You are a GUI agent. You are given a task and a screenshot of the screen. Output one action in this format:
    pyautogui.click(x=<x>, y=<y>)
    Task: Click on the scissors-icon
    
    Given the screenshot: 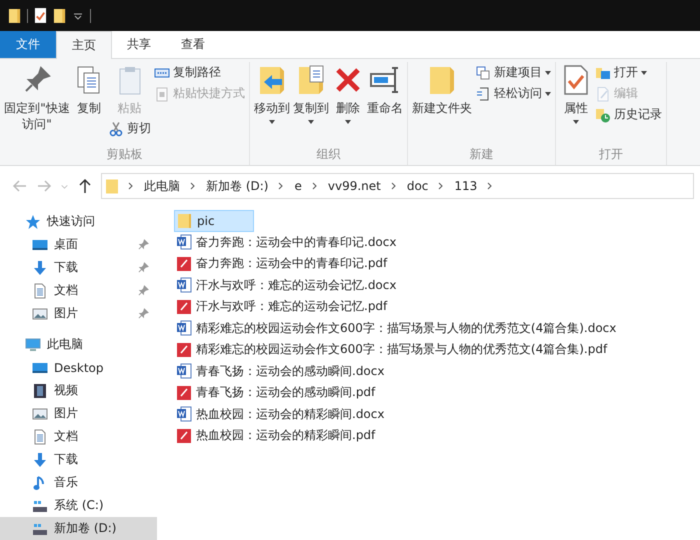 What is the action you would take?
    pyautogui.click(x=116, y=128)
    